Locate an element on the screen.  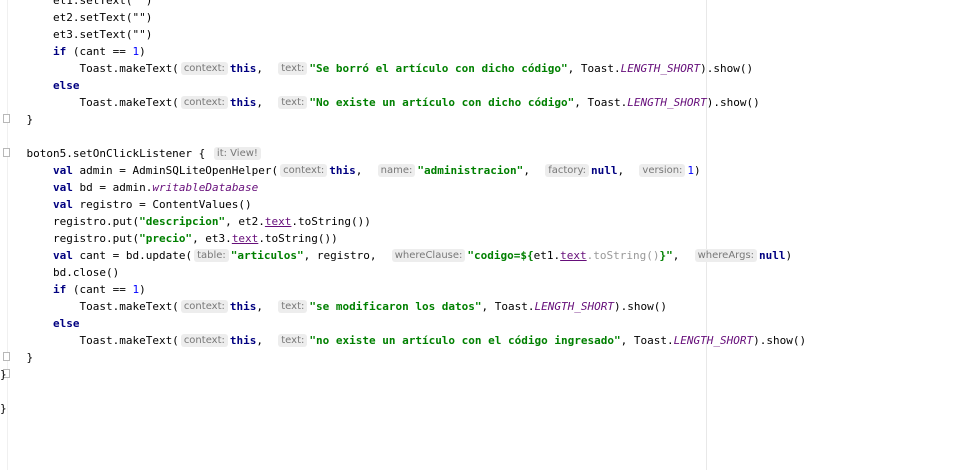
parameter-hint: whereArgs: is located at coordinates (726, 255).